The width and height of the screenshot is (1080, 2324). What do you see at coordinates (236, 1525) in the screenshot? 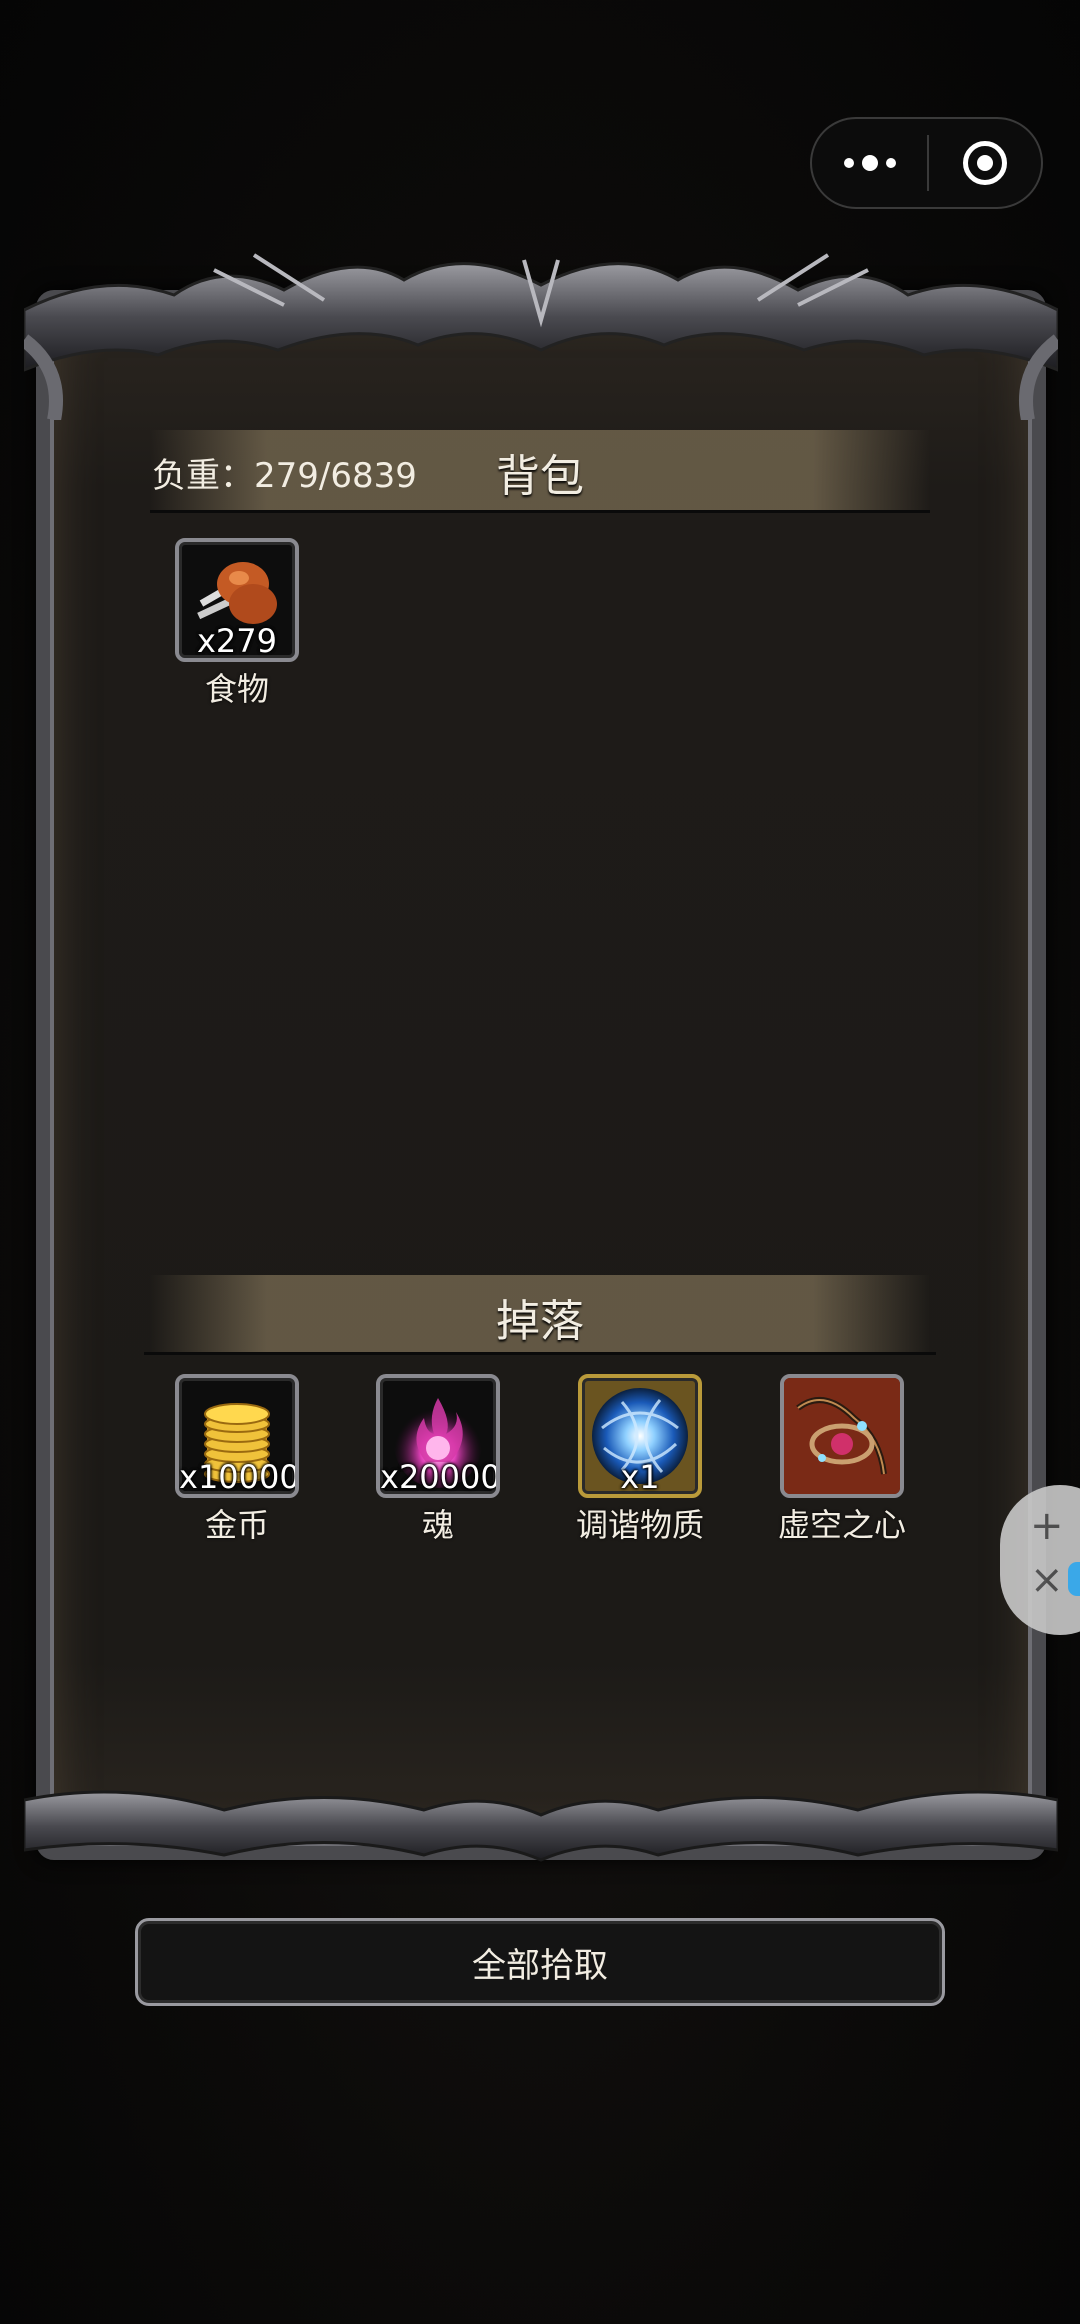
I see `item-name: 金币` at bounding box center [236, 1525].